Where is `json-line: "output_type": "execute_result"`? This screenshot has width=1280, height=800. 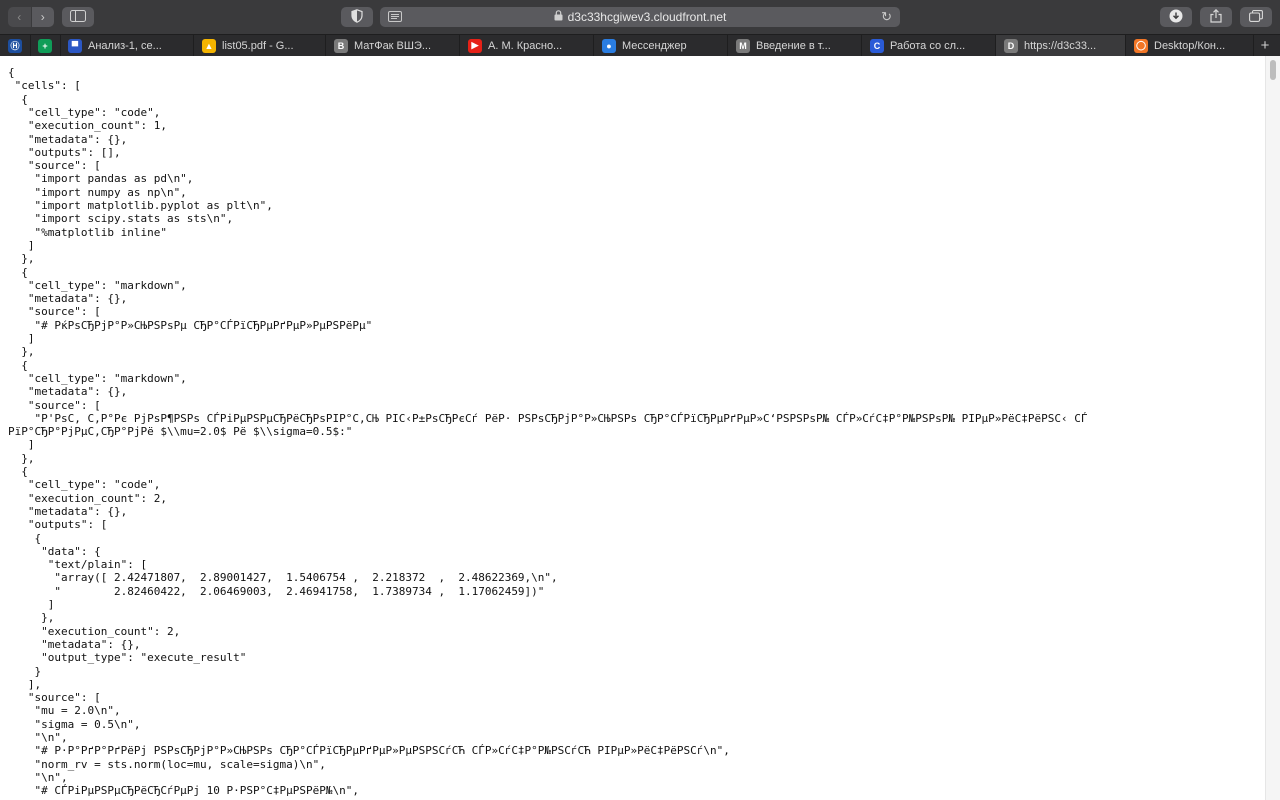
json-line: "output_type": "execute_result" is located at coordinates (127, 658).